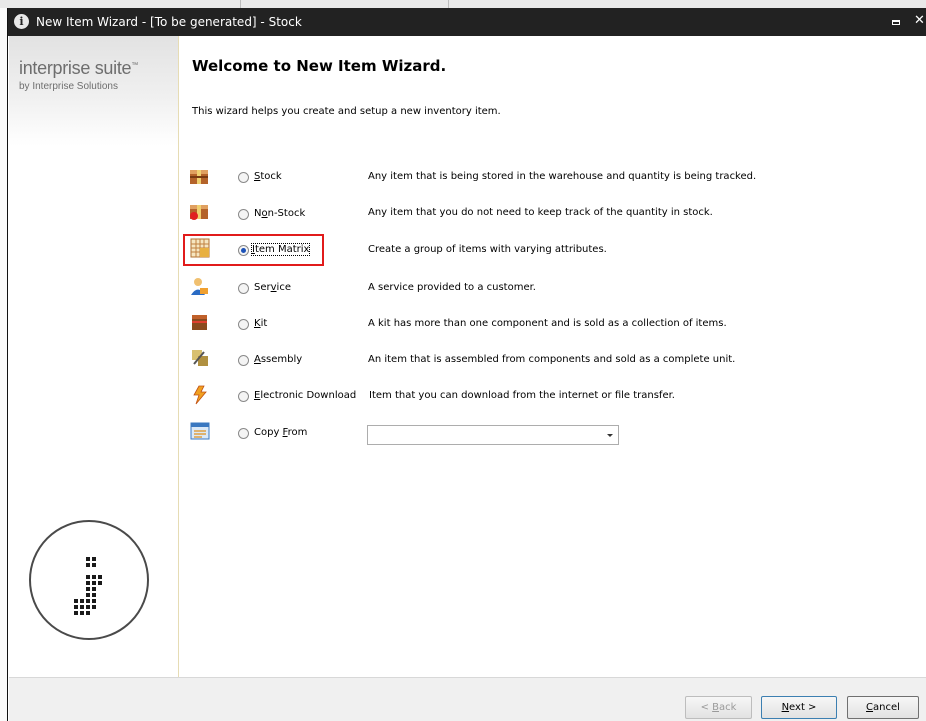  Describe the element at coordinates (896, 22) in the screenshot. I see `restore-icon` at that location.